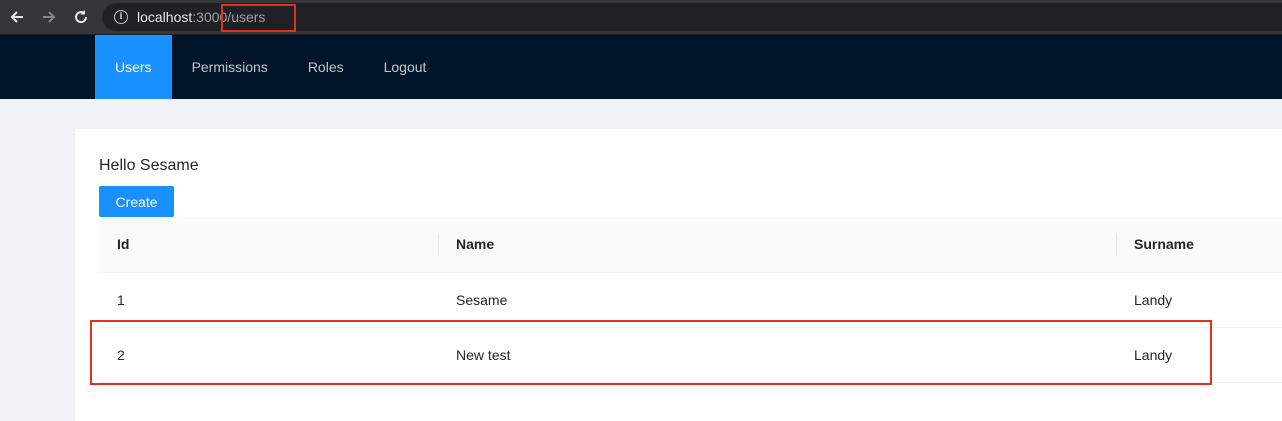  Describe the element at coordinates (268, 245) in the screenshot. I see `column-header-id: Id` at that location.